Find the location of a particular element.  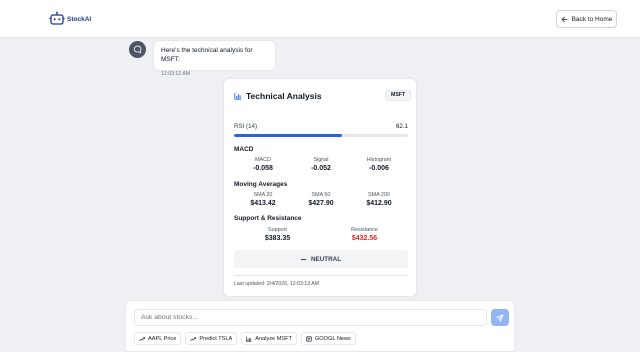

support-value: $383.35 is located at coordinates (277, 238).